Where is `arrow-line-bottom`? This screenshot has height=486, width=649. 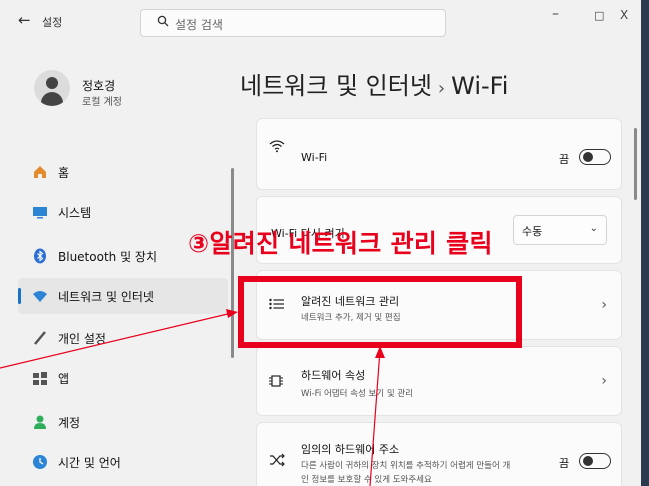 arrow-line-bottom is located at coordinates (375, 417).